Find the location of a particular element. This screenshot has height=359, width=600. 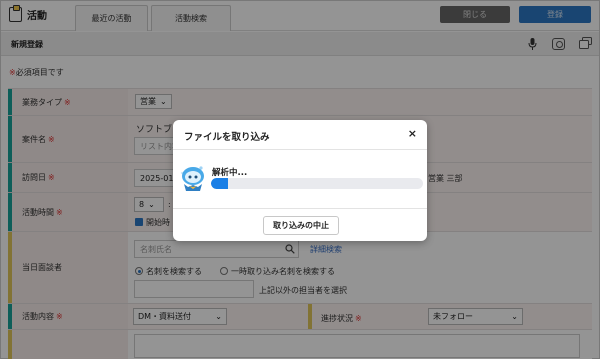

dialog-title: ファイルを取り込み is located at coordinates (227, 137).